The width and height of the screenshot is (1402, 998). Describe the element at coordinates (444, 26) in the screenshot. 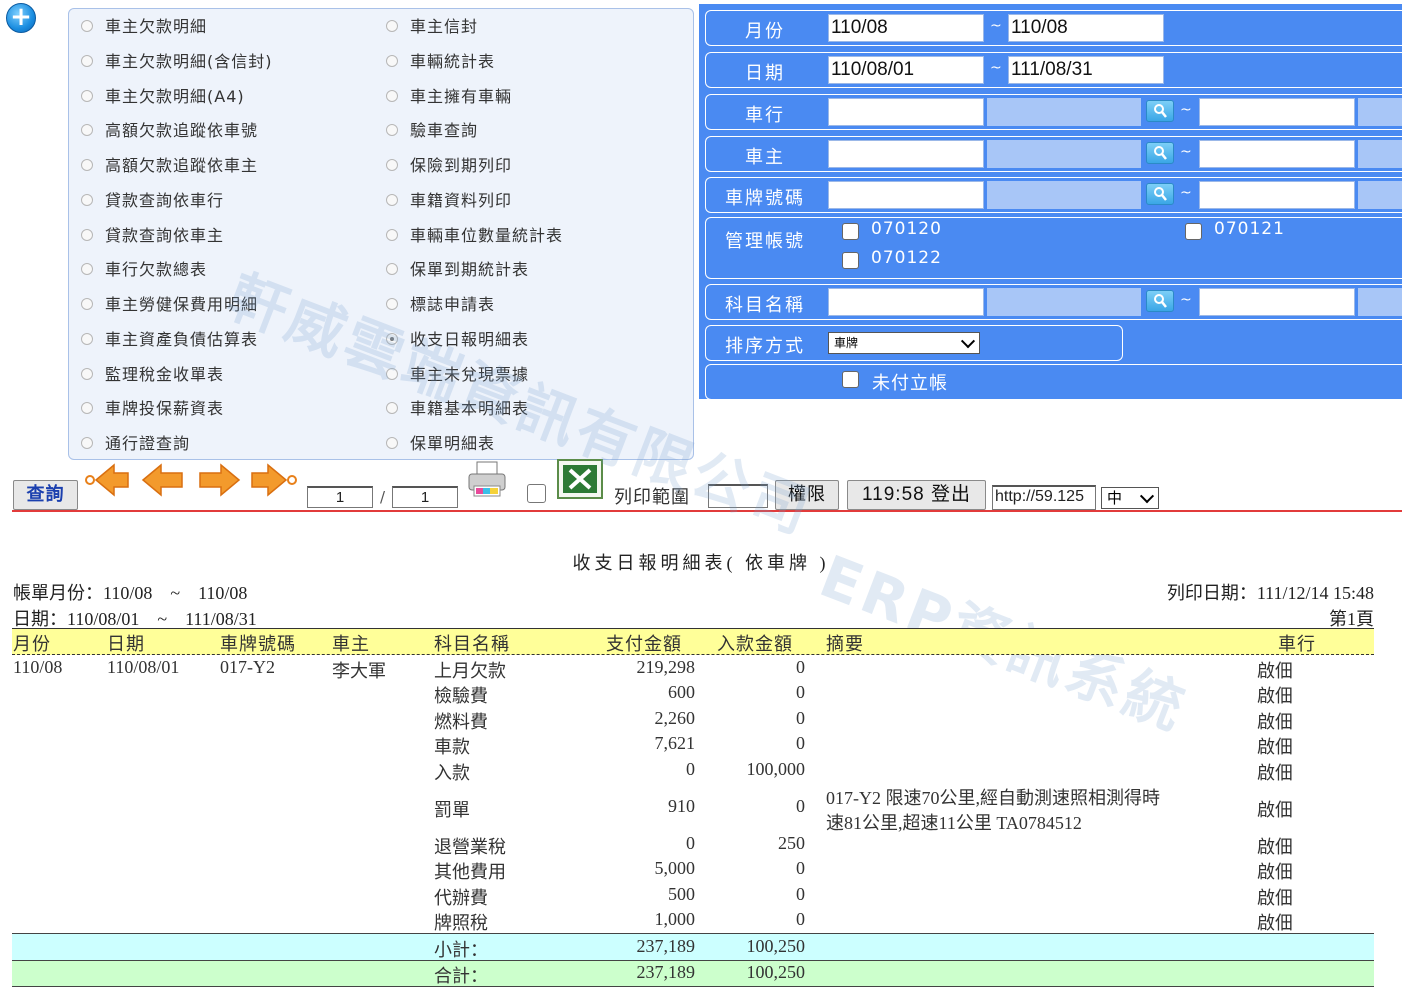

I see `report-option-label: 車主信封` at that location.